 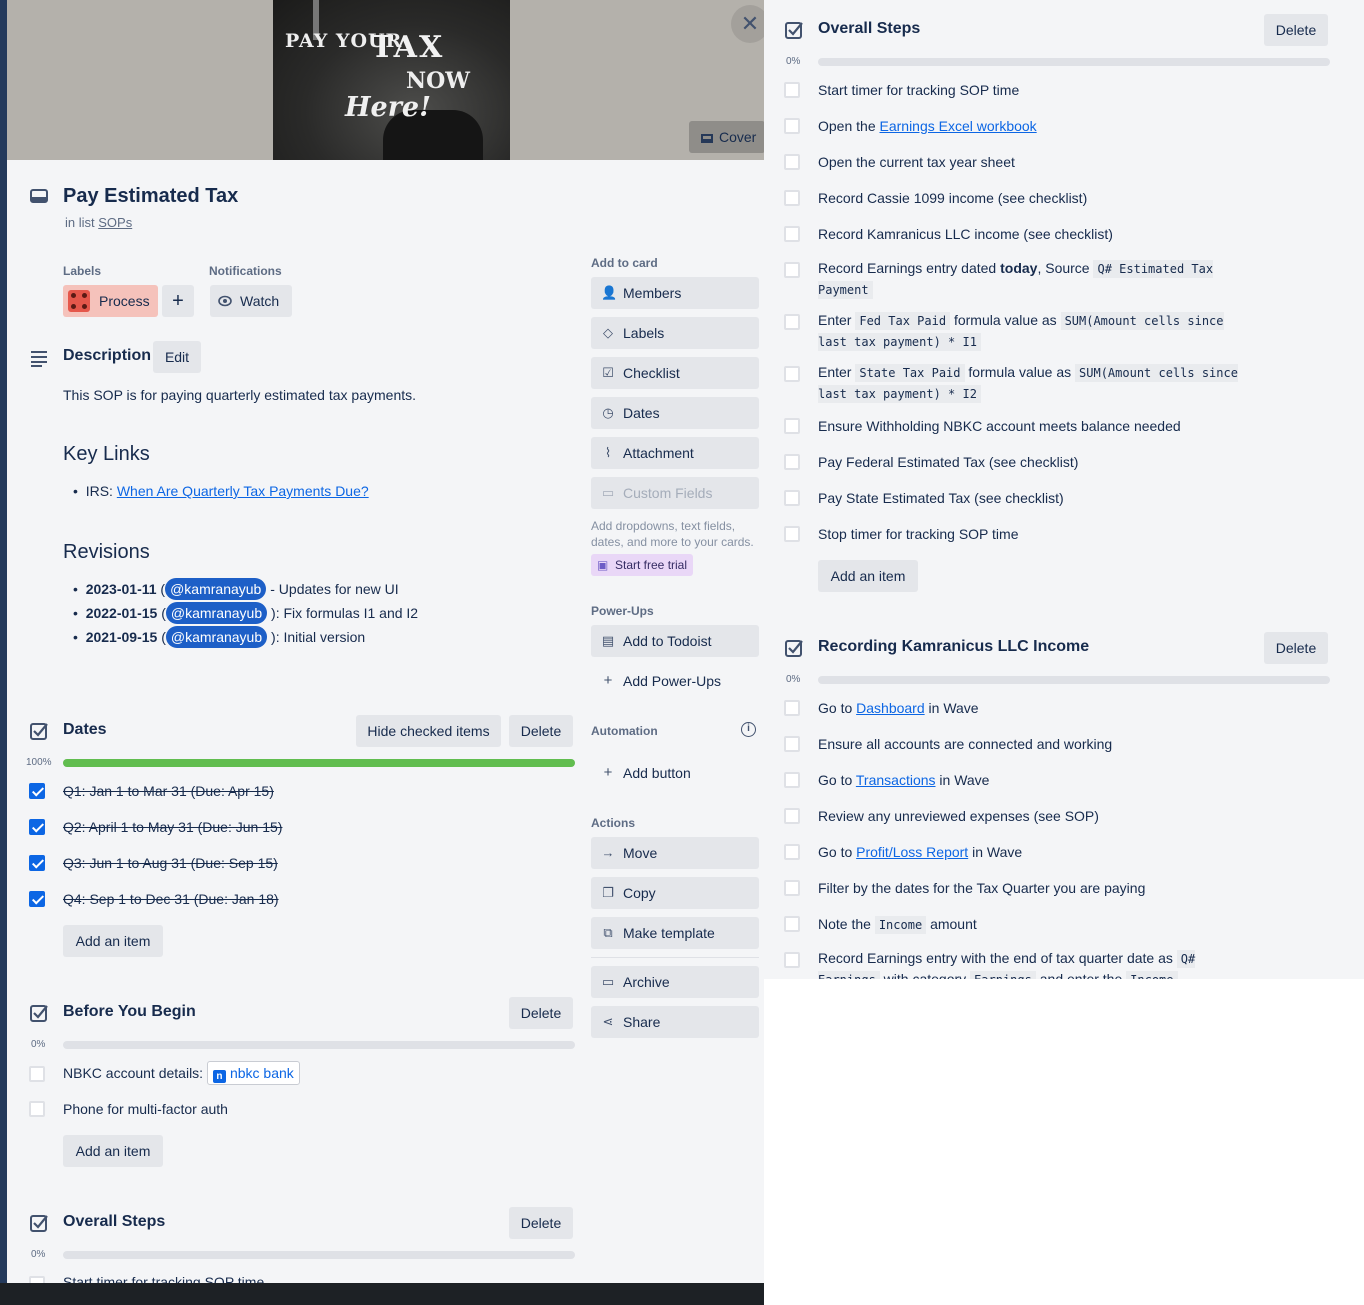 I want to click on add-label-button: +, so click(x=178, y=301).